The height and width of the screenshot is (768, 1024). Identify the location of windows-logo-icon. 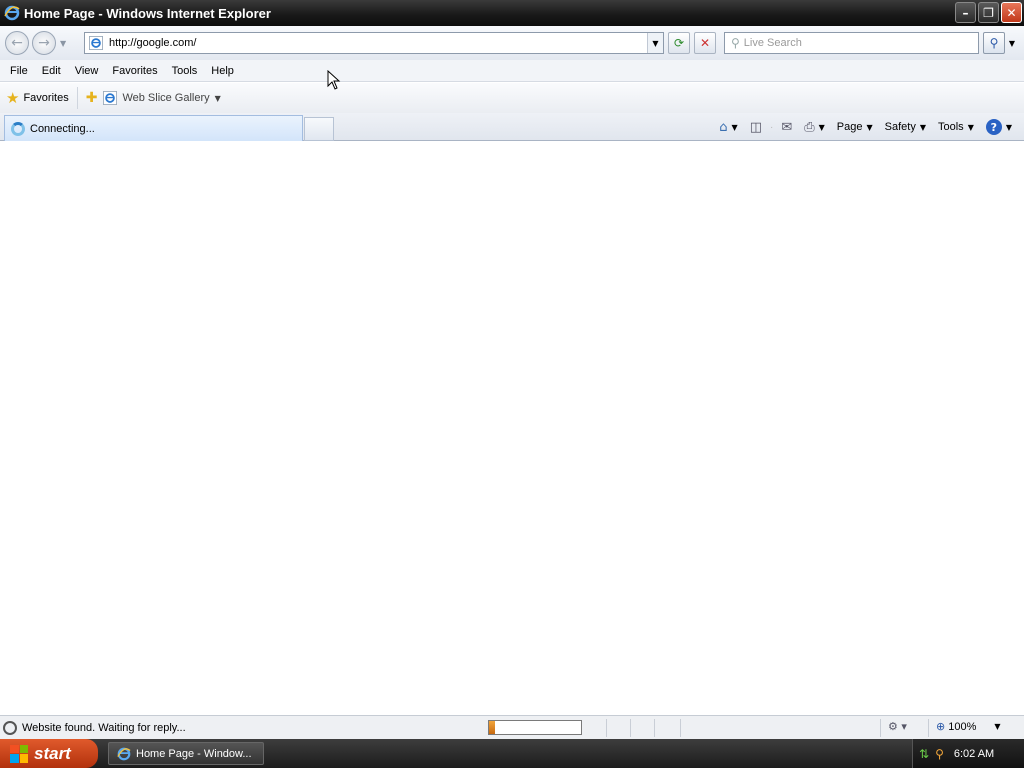
(19, 753).